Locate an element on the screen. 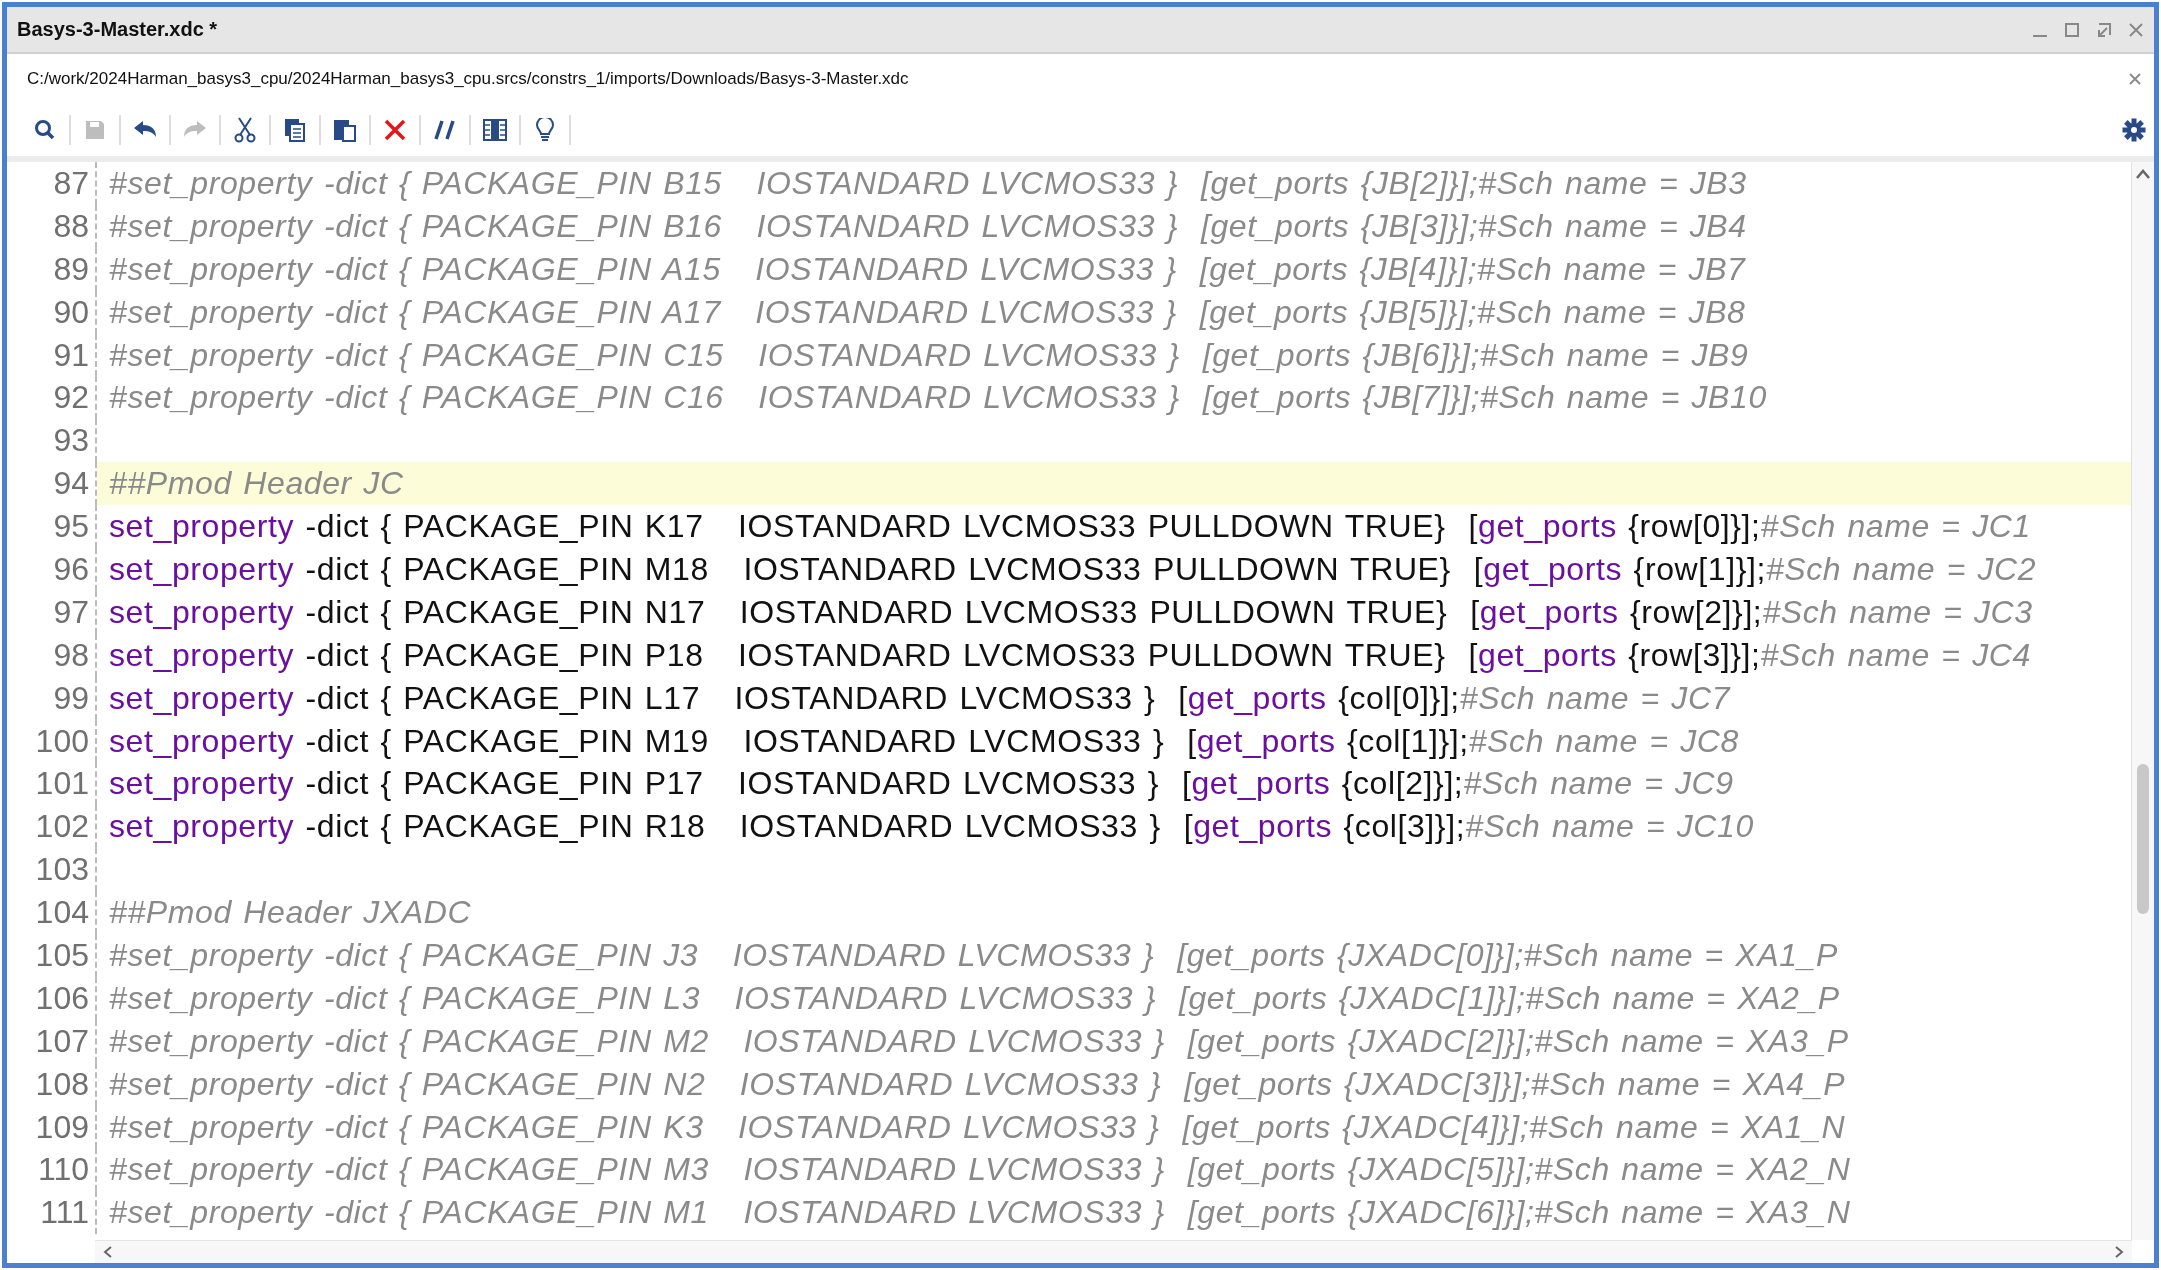  code-line: set_property -dict { PACKAGE_PIN P17 IOSTANDARD LVCMOS33 } [get_ports {col[2]}];#Sch name = JC9 is located at coordinates (921, 784).